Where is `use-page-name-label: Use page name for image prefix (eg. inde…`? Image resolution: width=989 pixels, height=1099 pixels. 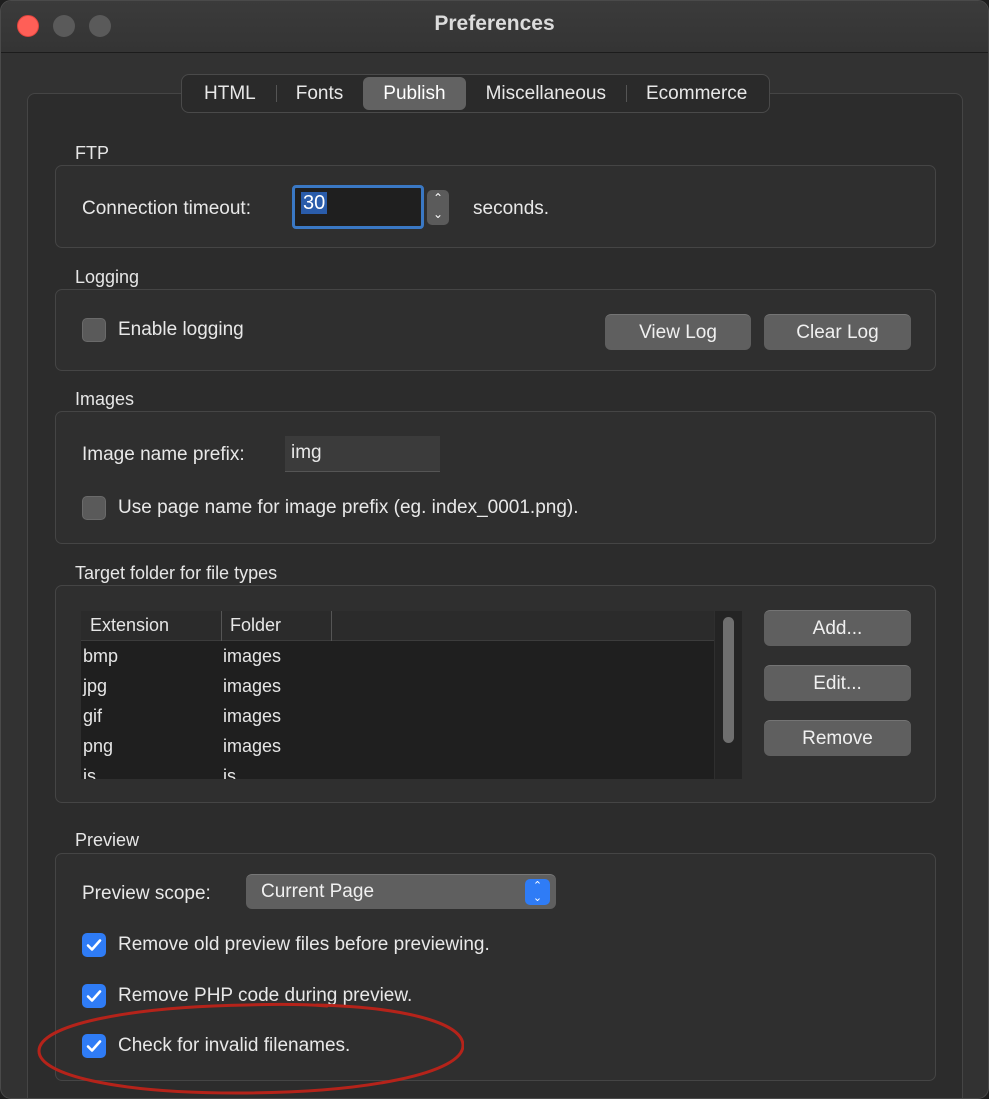 use-page-name-label: Use page name for image prefix (eg. inde… is located at coordinates (348, 507).